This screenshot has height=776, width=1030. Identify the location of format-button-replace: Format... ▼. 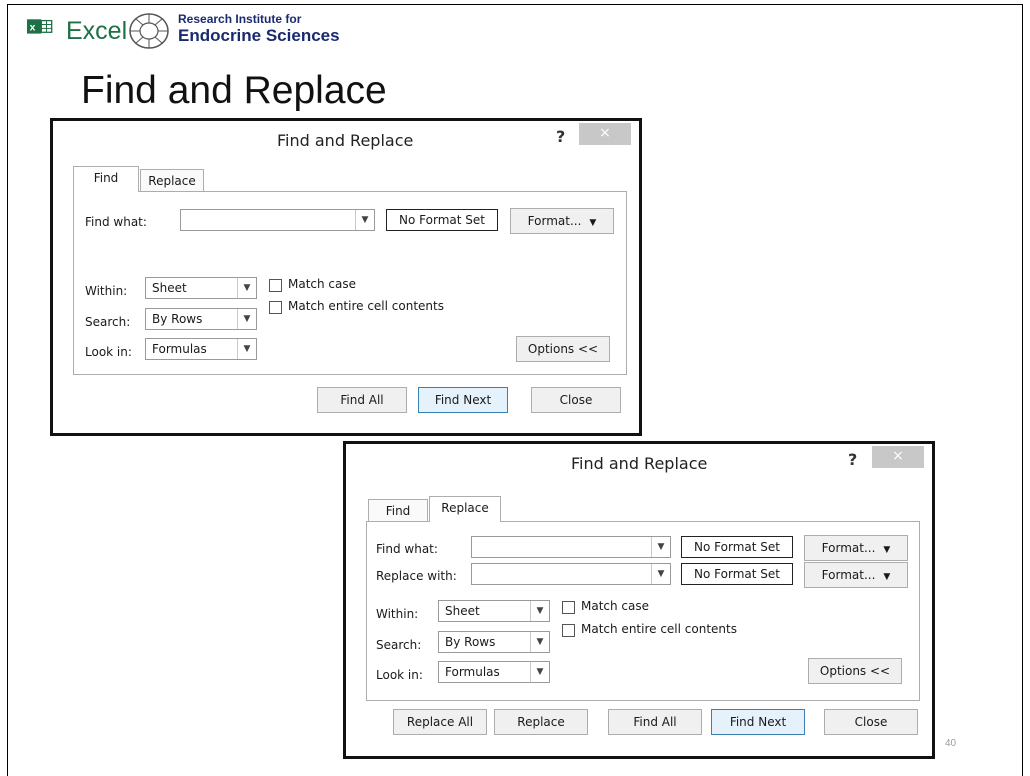
(856, 575).